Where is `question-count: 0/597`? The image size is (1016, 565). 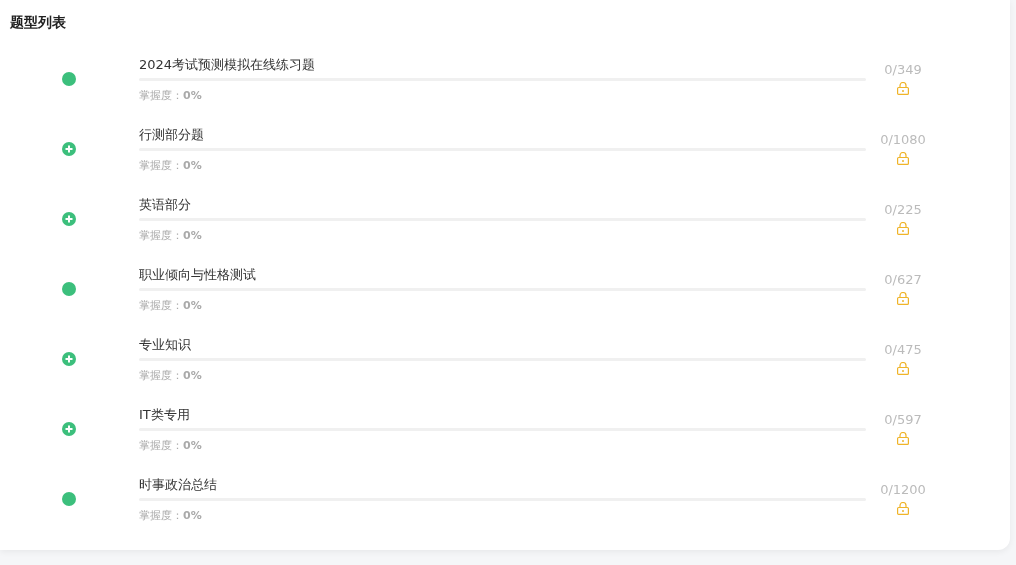
question-count: 0/597 is located at coordinates (903, 420).